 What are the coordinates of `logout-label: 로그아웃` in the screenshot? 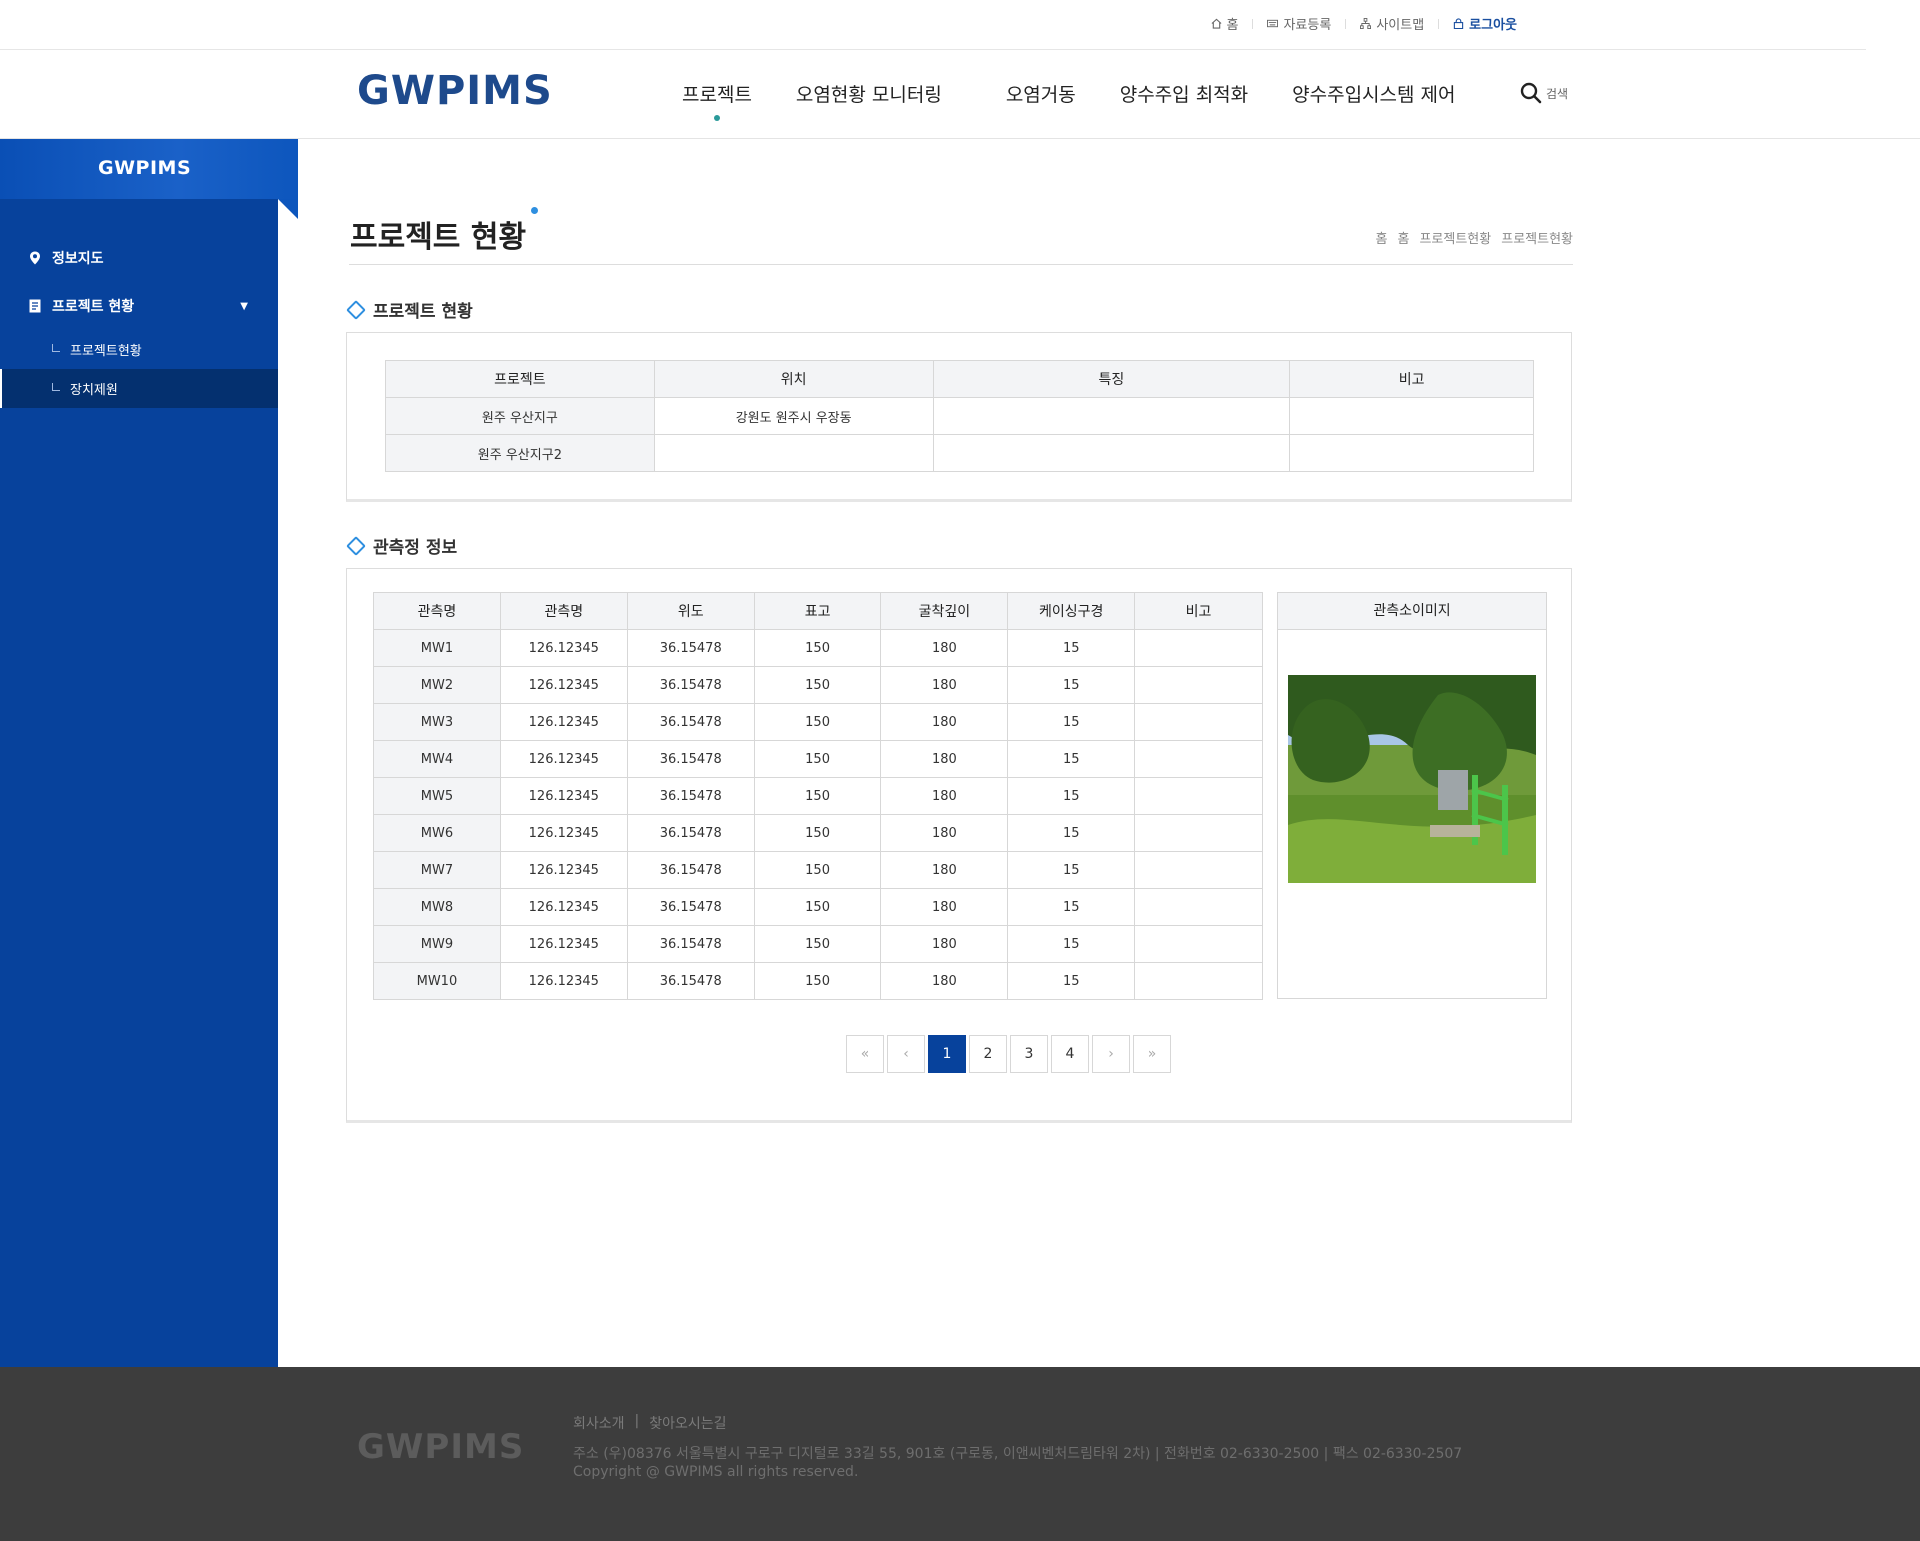 It's located at (1493, 25).